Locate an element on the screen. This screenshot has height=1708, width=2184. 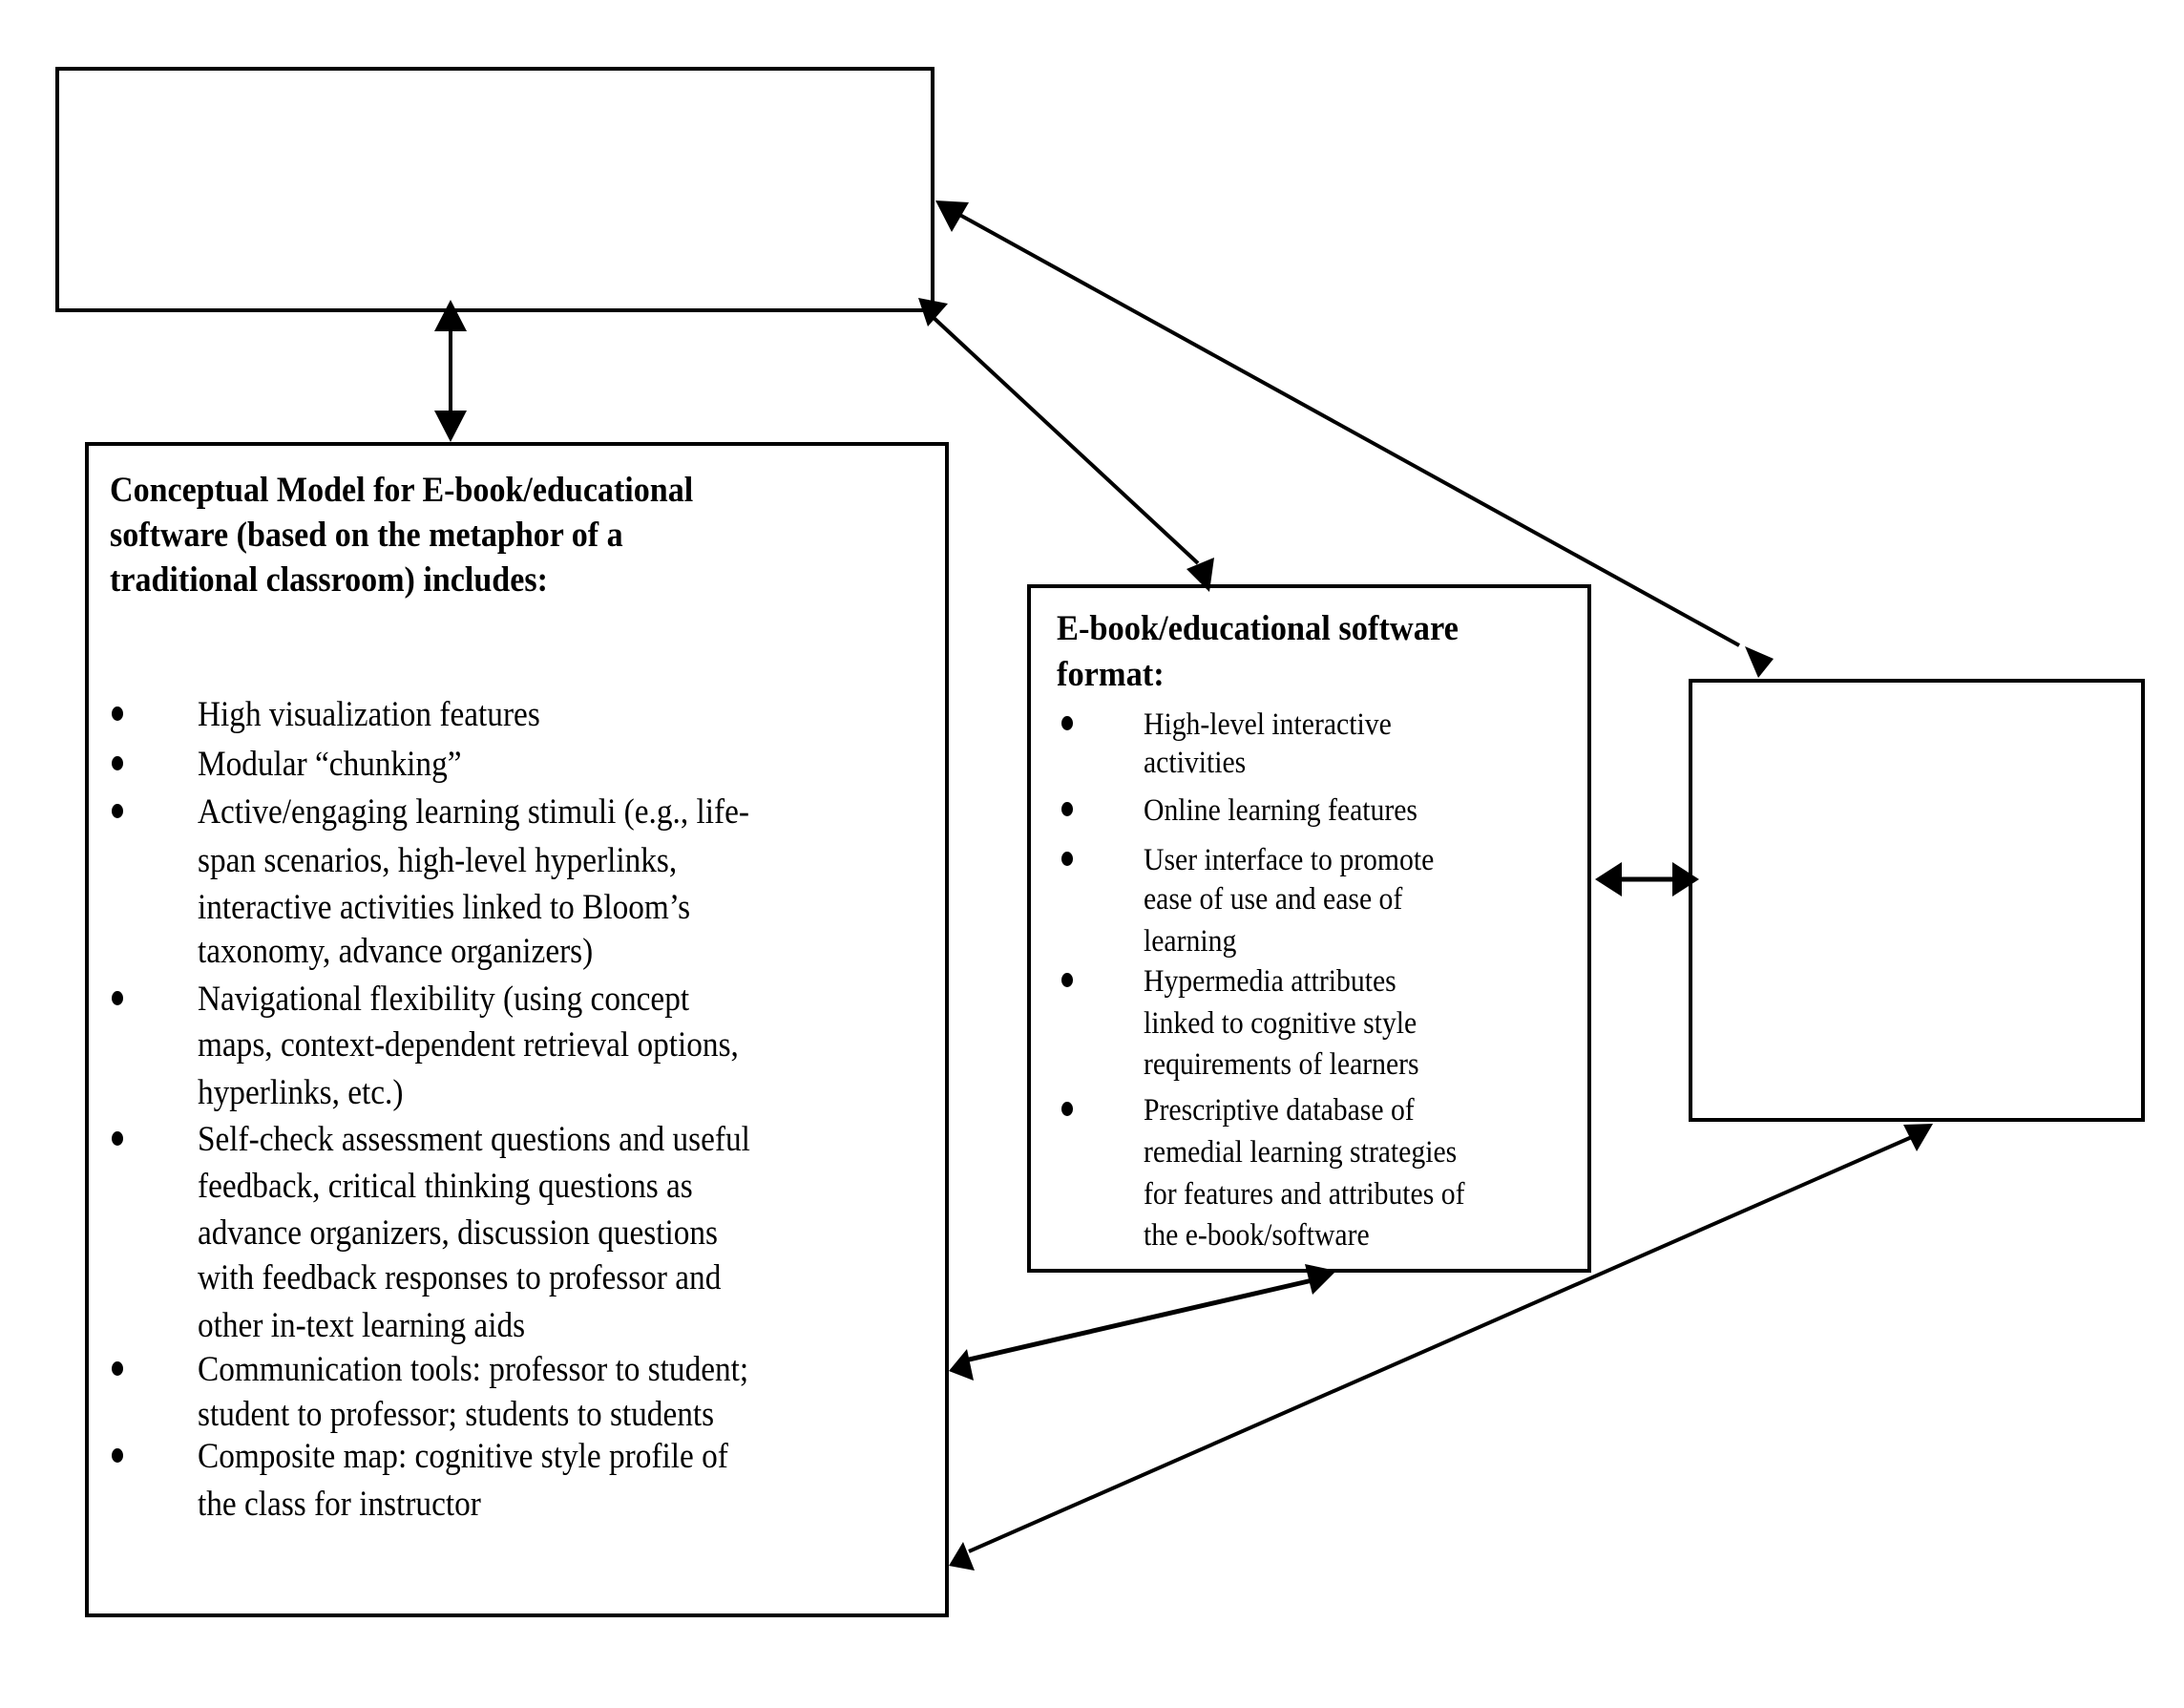
ebook-bullet-line: Online learning features is located at coordinates (1296, 811).